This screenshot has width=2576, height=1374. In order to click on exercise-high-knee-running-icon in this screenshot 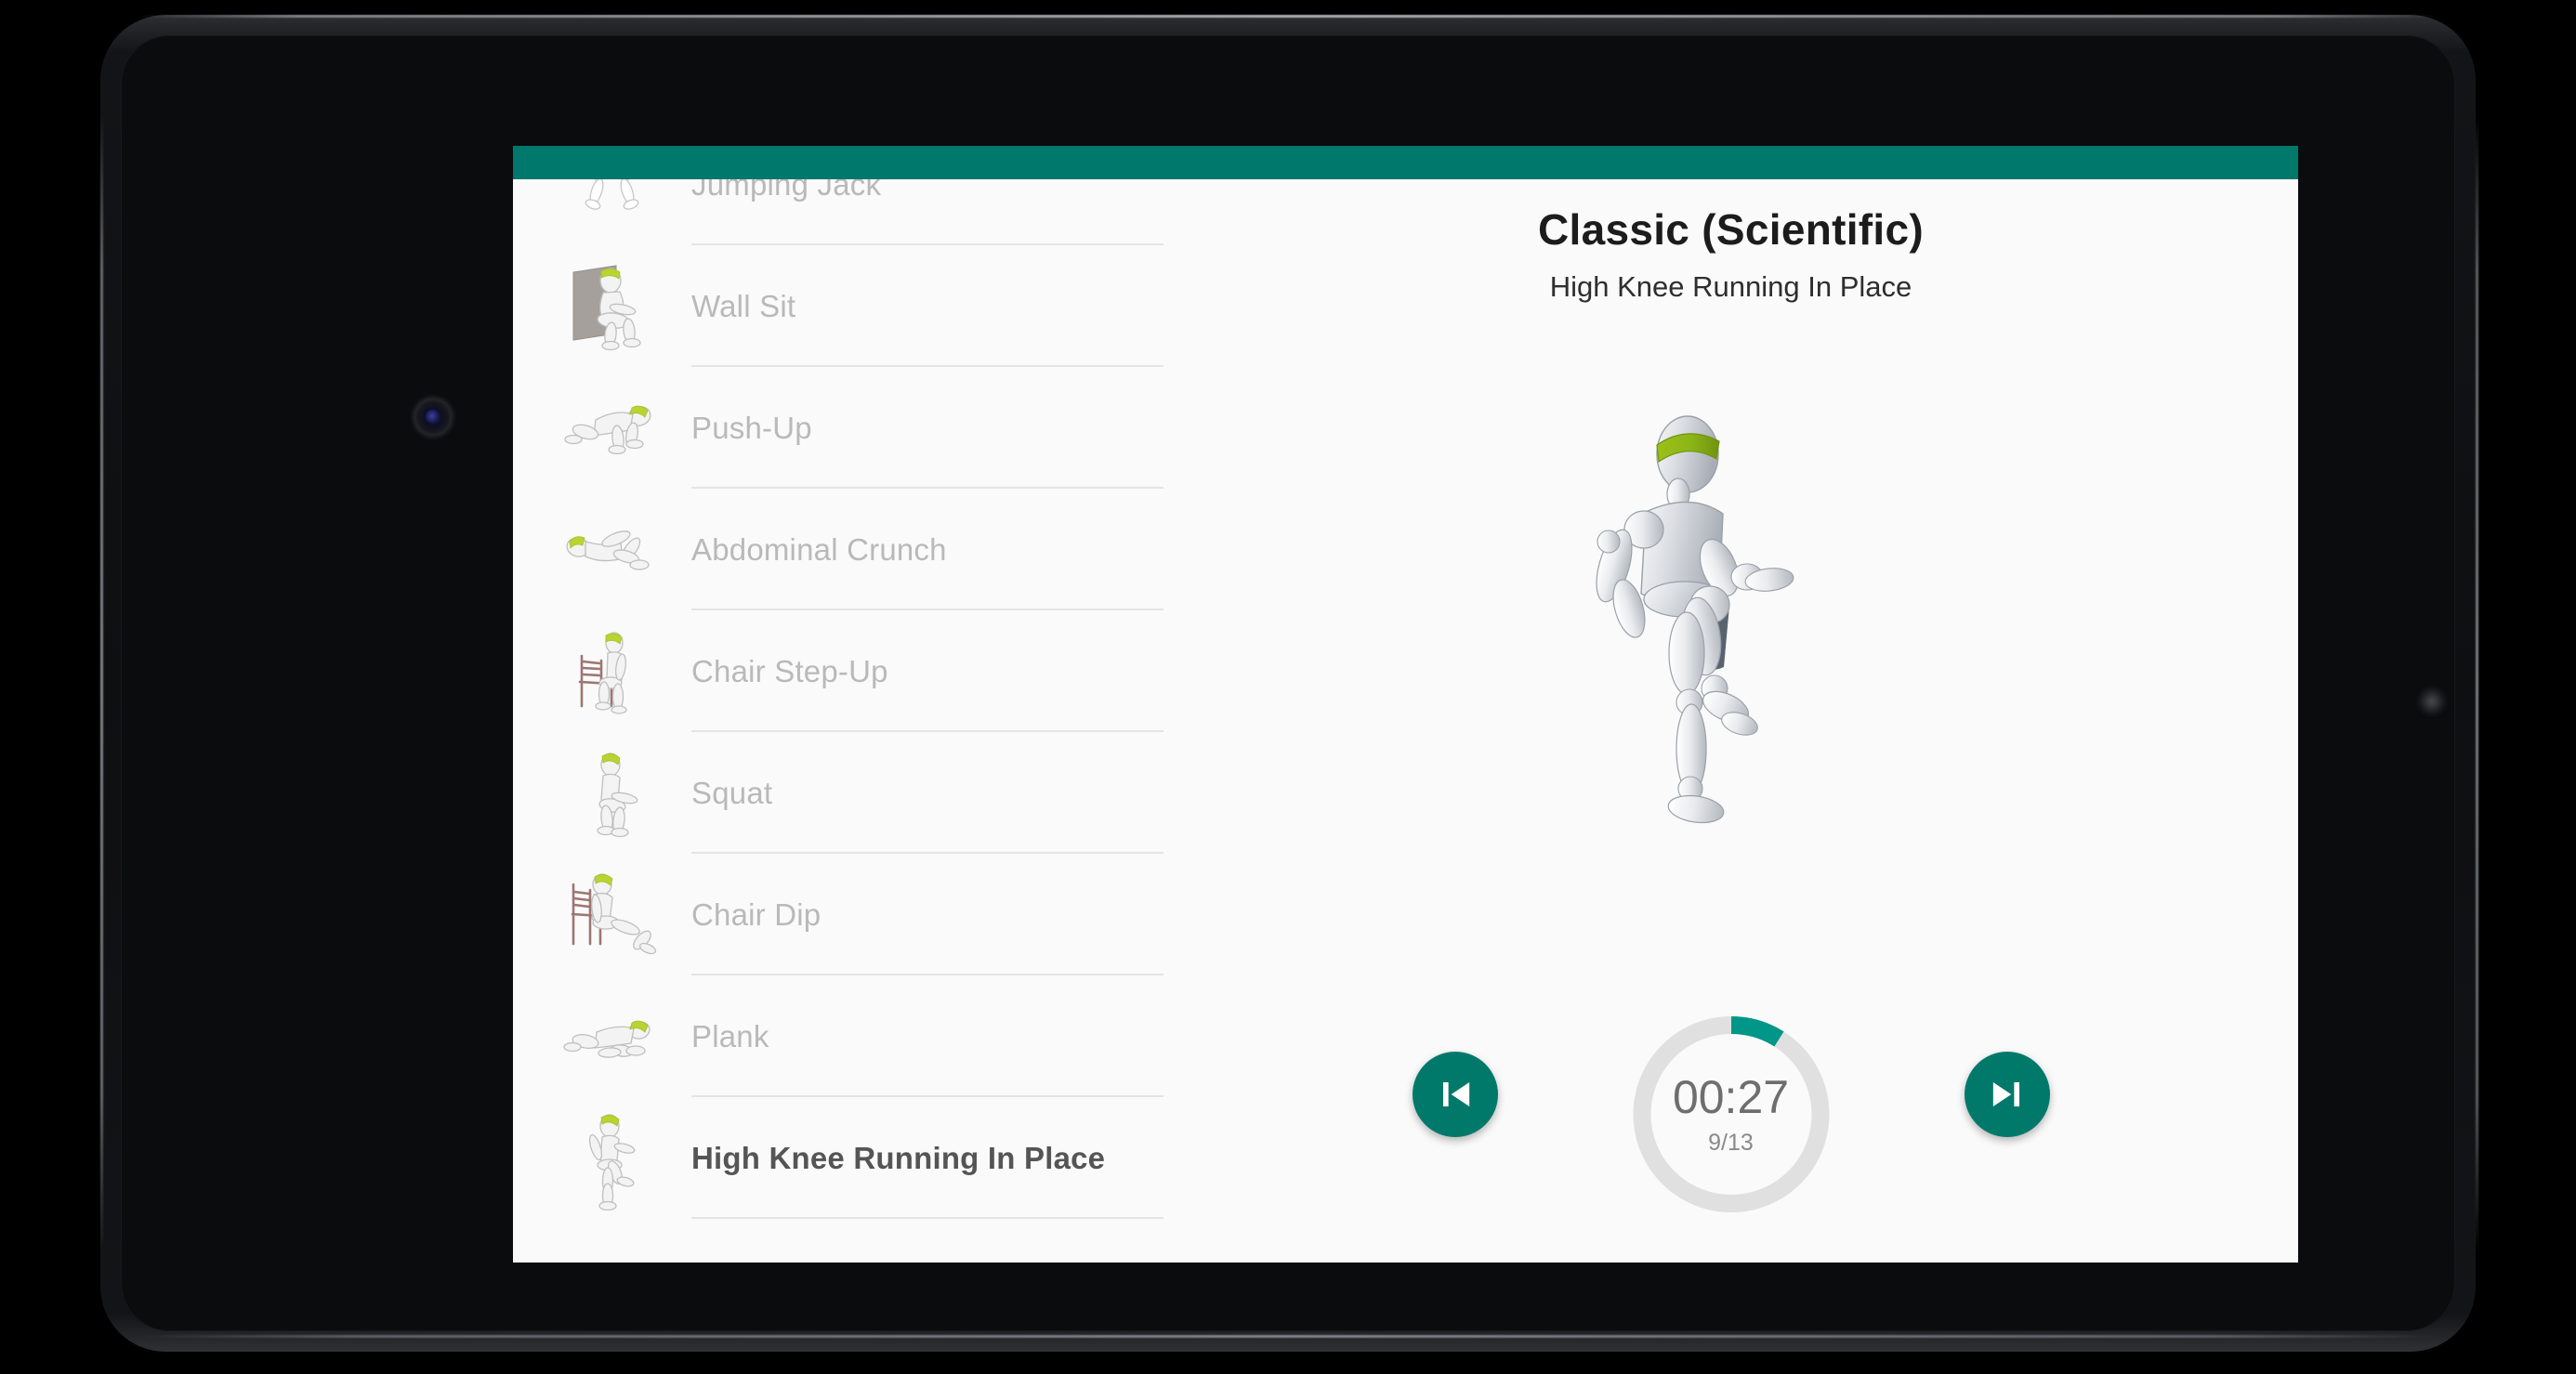, I will do `click(612, 1159)`.